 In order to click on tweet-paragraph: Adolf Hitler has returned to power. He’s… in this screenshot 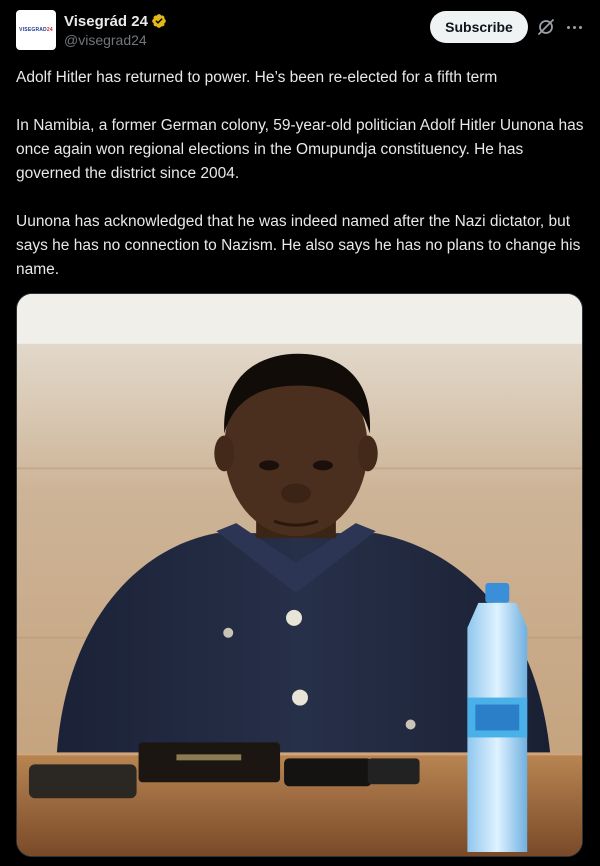, I will do `click(257, 77)`.